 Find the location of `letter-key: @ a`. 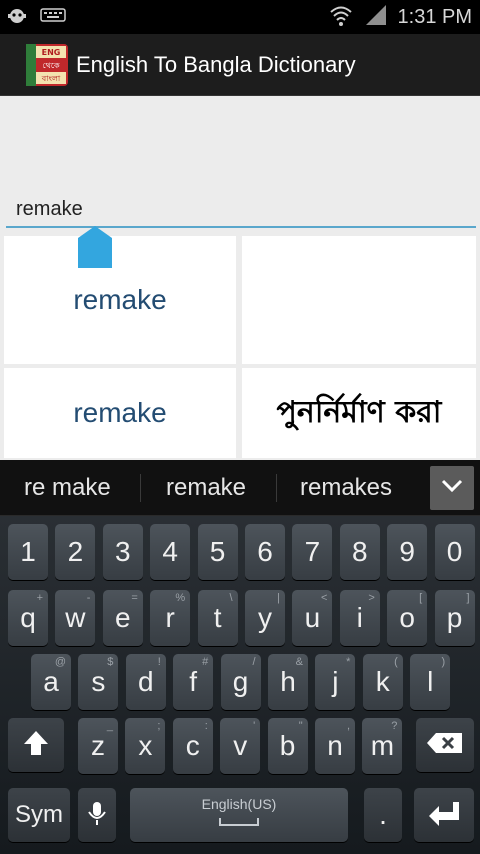

letter-key: @ a is located at coordinates (51, 682).